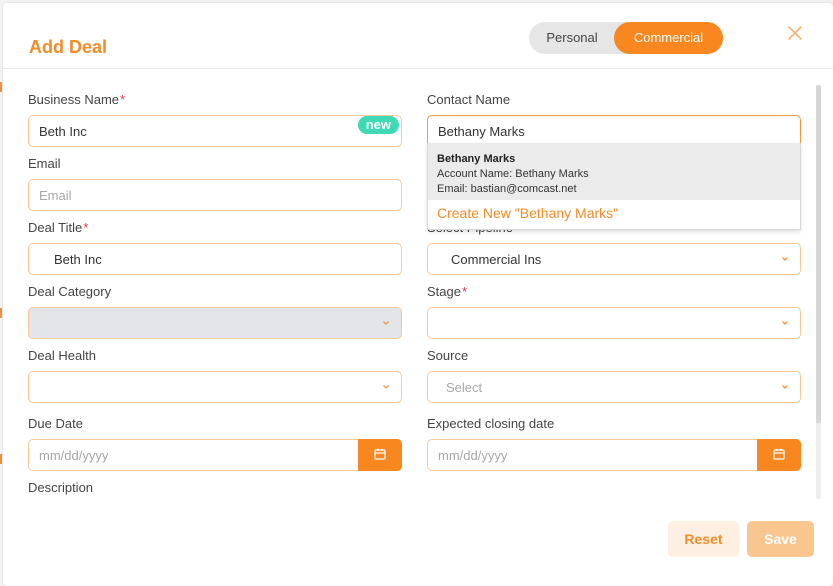 This screenshot has height=586, width=833. I want to click on reset-button: Reset, so click(703, 539).